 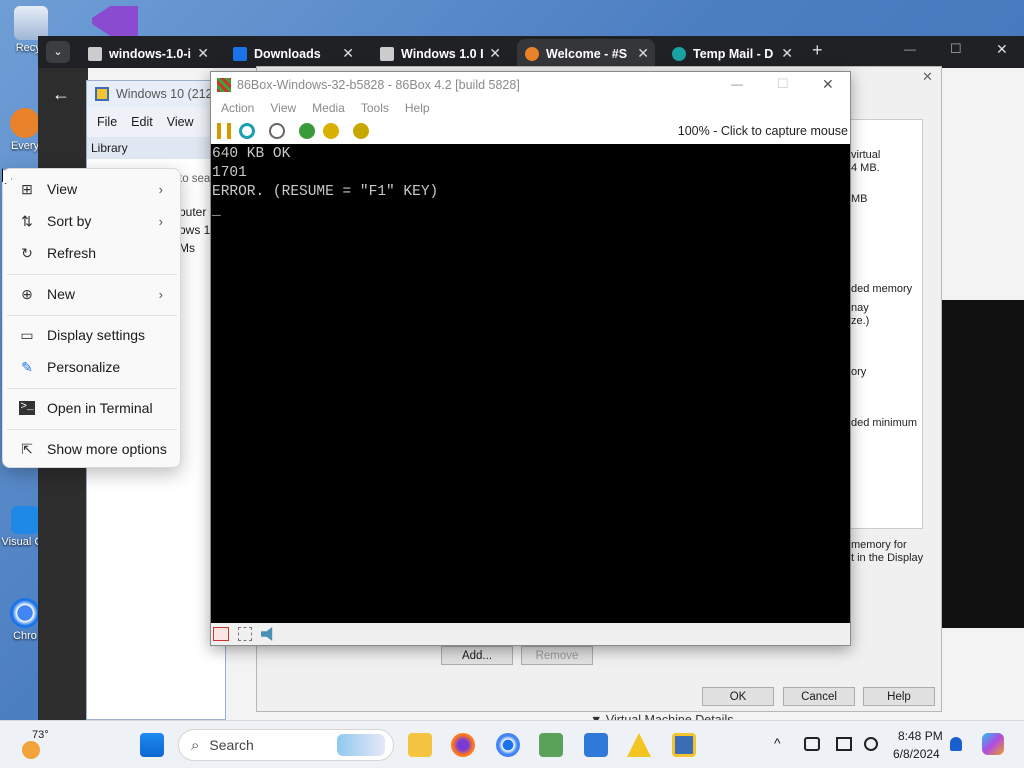 What do you see at coordinates (328, 108) in the screenshot?
I see `menu-media: Media` at bounding box center [328, 108].